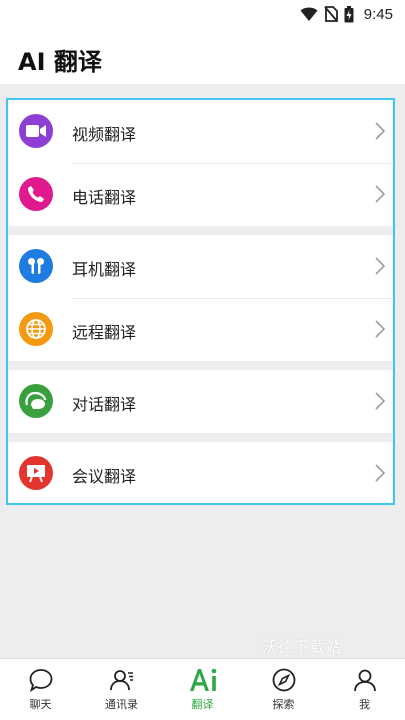  I want to click on list-group: 对话翻译, so click(200, 401).